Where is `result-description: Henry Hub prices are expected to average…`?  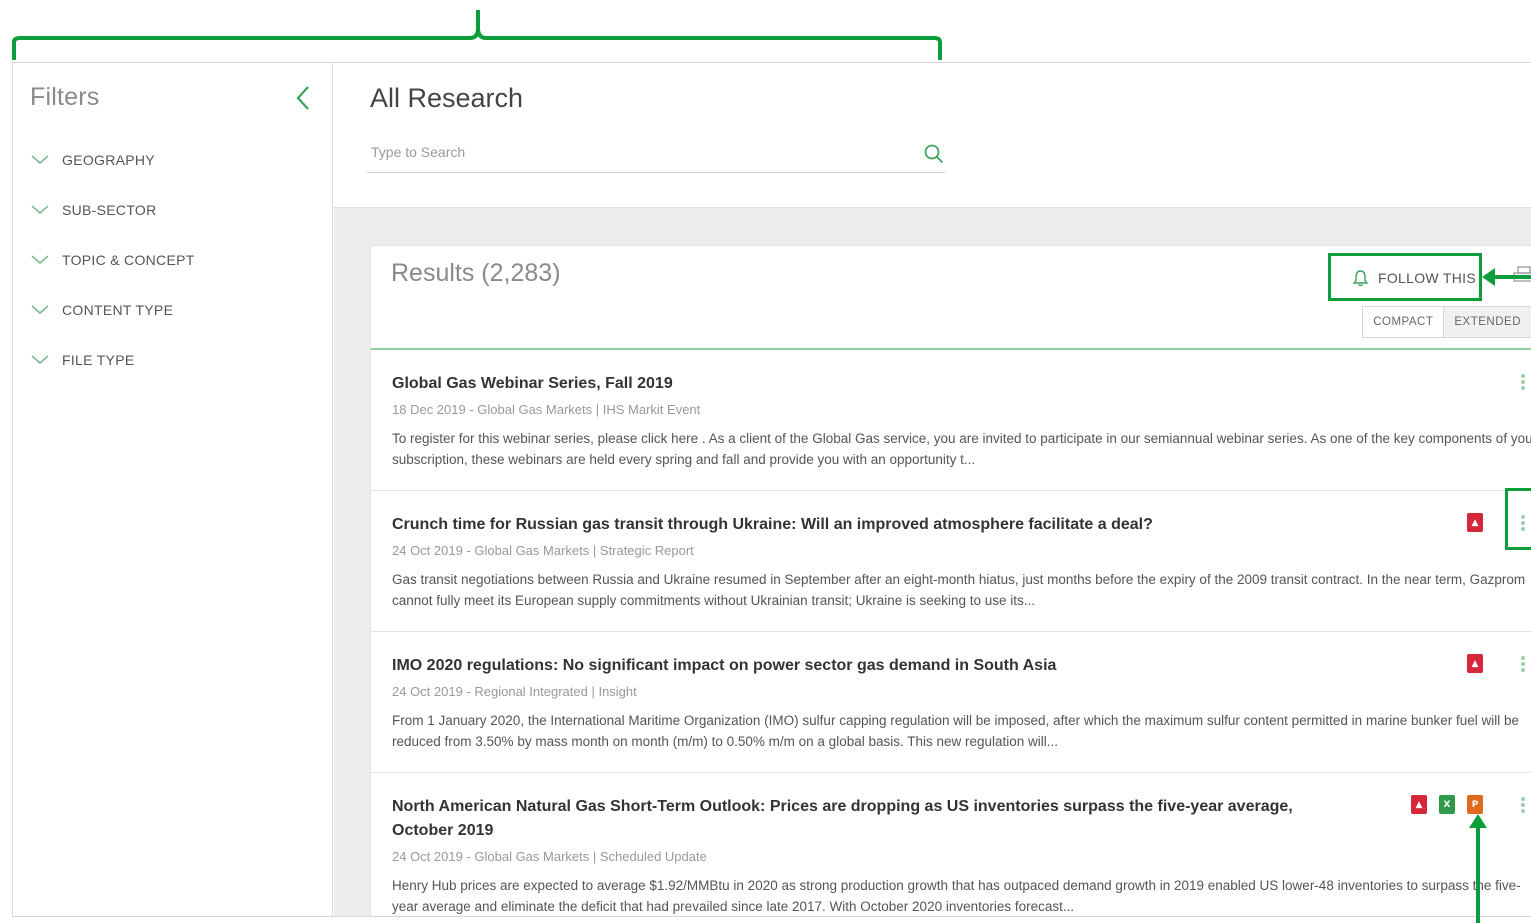
result-description: Henry Hub prices are expected to average… is located at coordinates (956, 896).